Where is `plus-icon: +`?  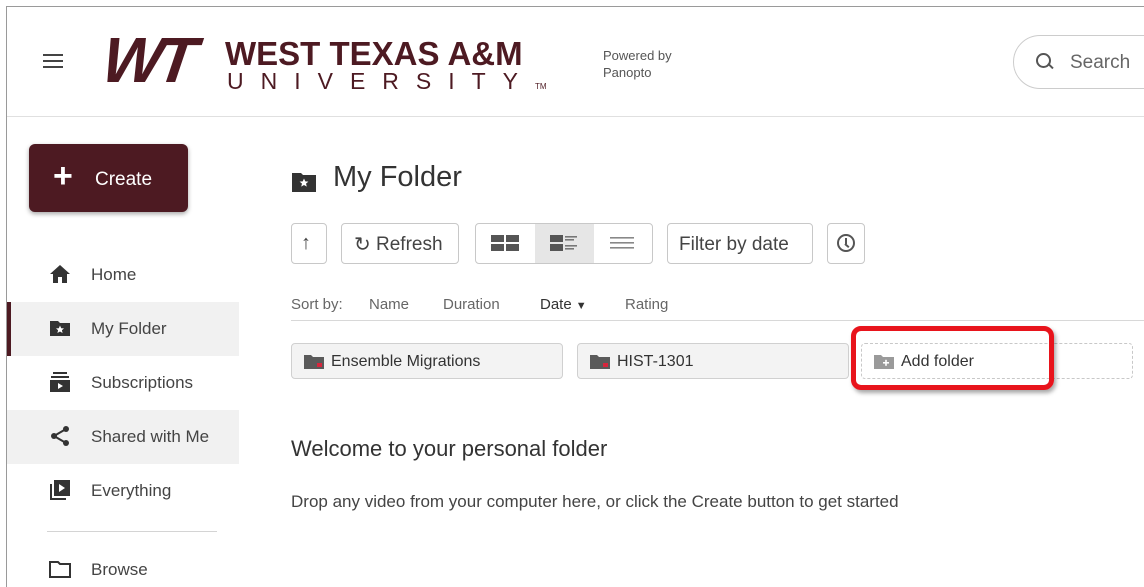
plus-icon: + is located at coordinates (63, 176).